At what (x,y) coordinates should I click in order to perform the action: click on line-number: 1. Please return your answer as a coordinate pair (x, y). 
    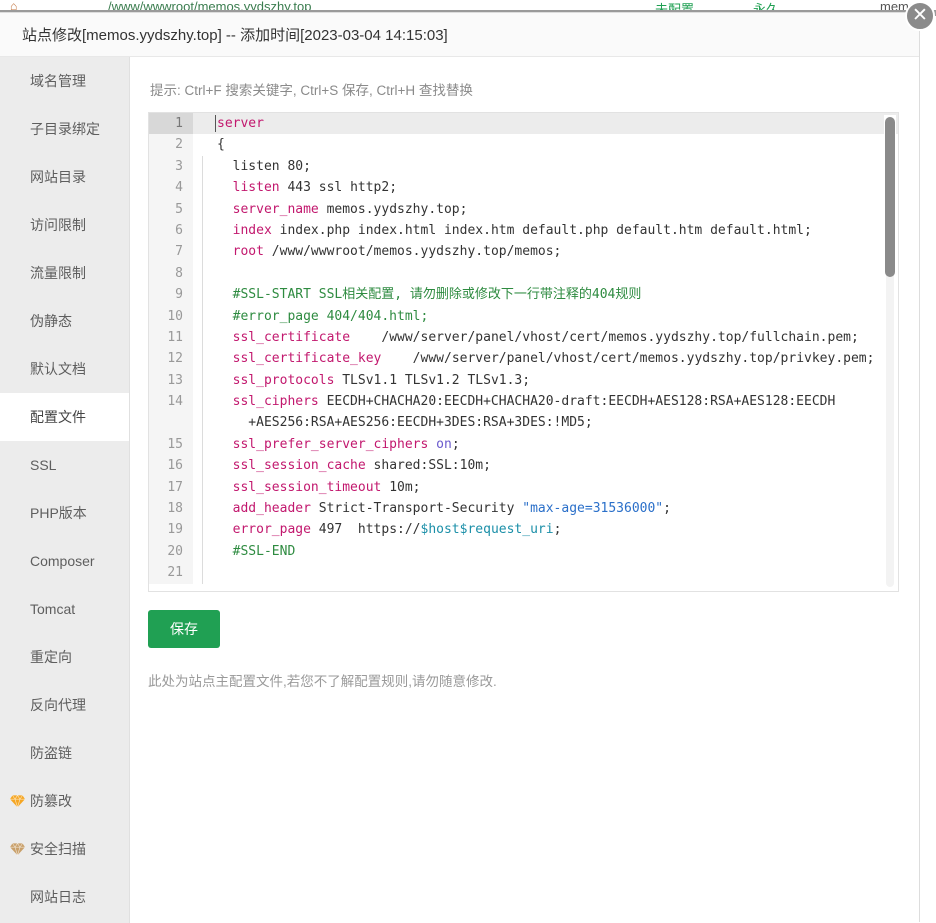
    Looking at the image, I should click on (171, 124).